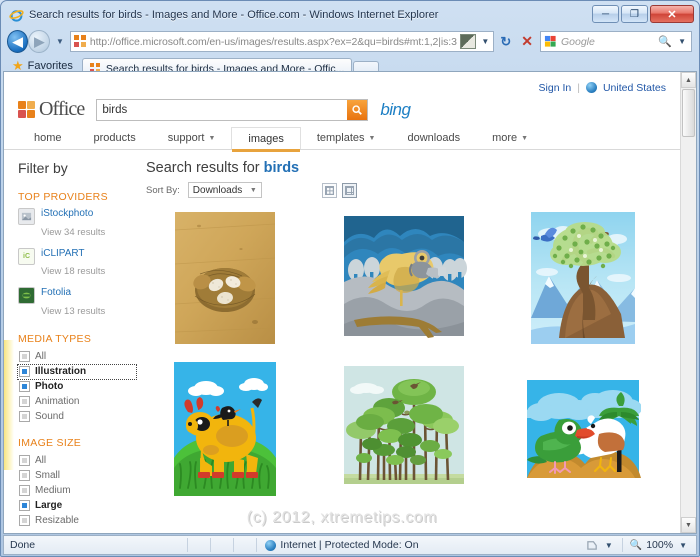  I want to click on status-divider, so click(234, 545).